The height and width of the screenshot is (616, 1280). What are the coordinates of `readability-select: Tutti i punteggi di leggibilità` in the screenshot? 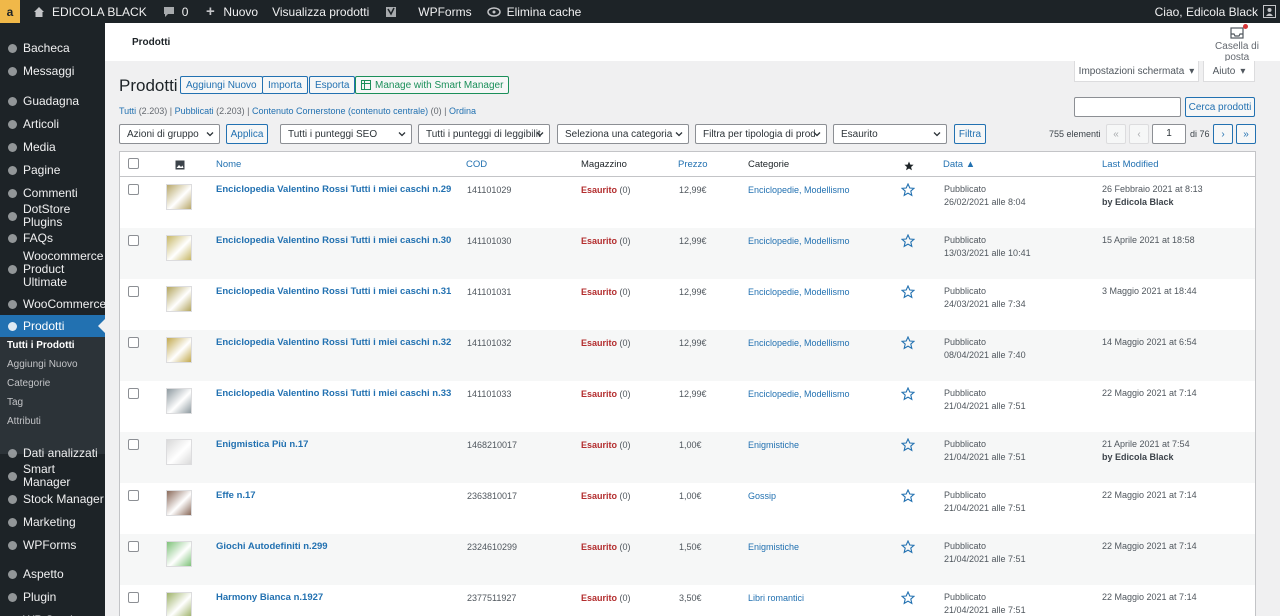 It's located at (484, 134).